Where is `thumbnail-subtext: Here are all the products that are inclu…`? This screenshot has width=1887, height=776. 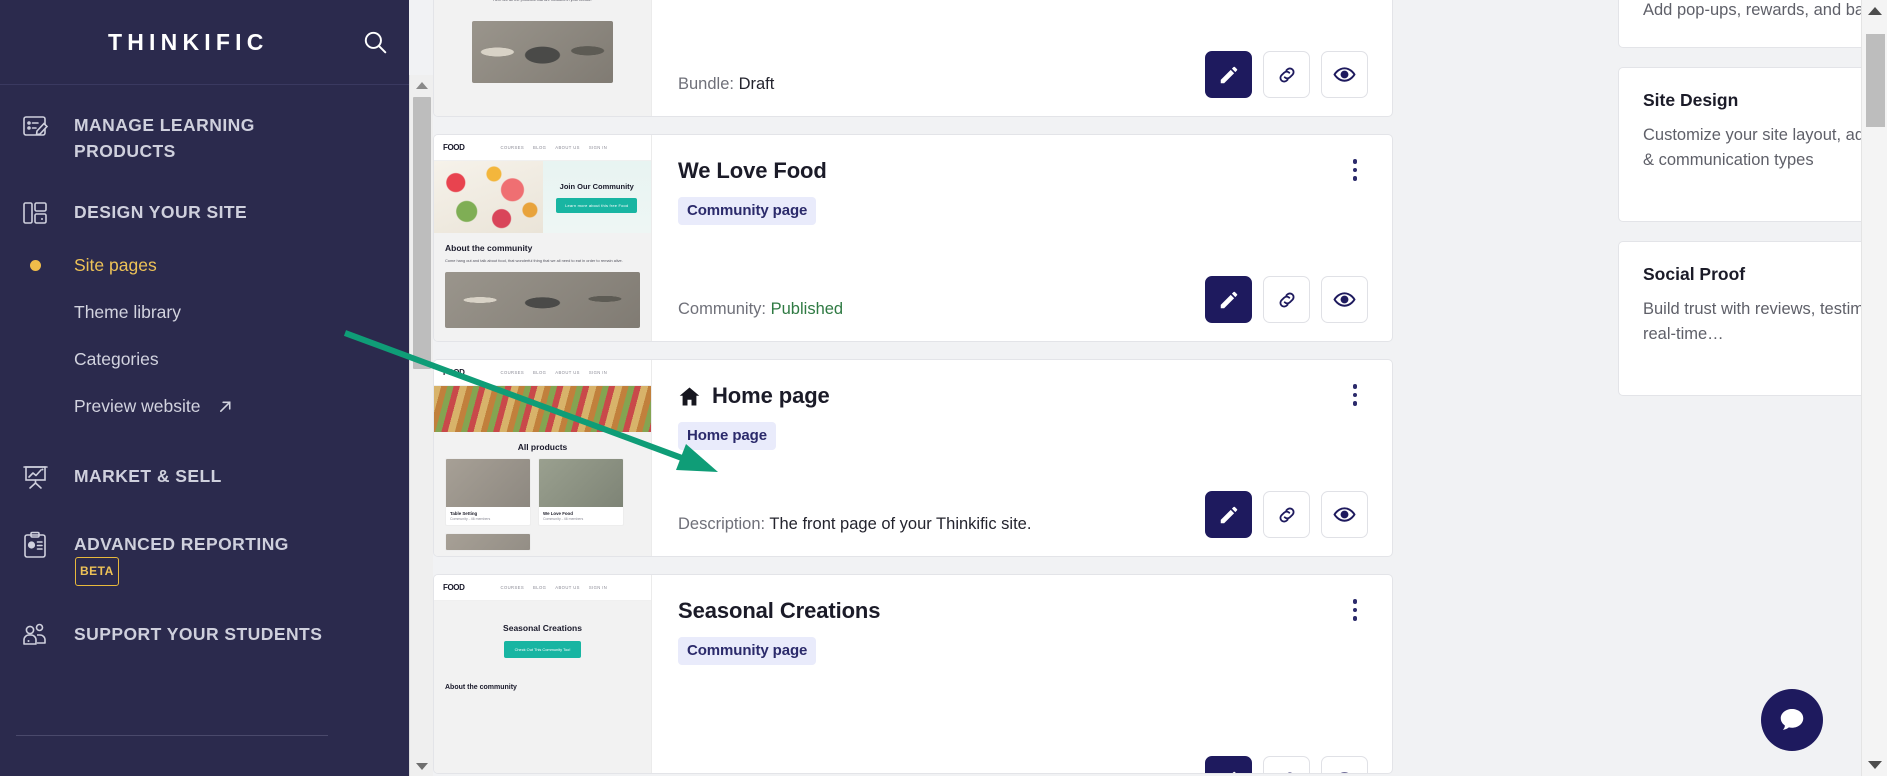
thumbnail-subtext: Here are all the products that are inclu… is located at coordinates (542, 1).